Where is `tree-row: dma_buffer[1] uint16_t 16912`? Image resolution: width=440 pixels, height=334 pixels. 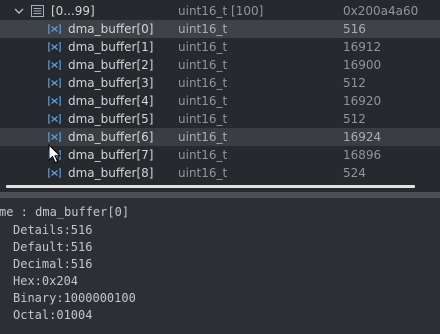
tree-row: dma_buffer[1] uint16_t 16912 is located at coordinates (220, 47).